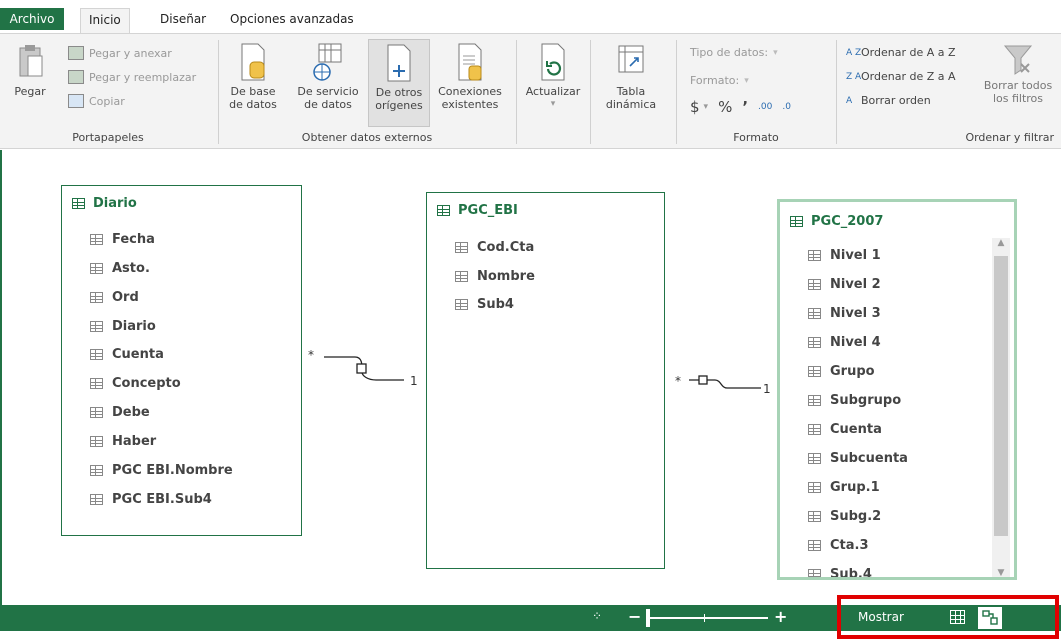 The height and width of the screenshot is (639, 1061). What do you see at coordinates (120, 53) in the screenshot?
I see `paste-append-button: Pegar y anexar` at bounding box center [120, 53].